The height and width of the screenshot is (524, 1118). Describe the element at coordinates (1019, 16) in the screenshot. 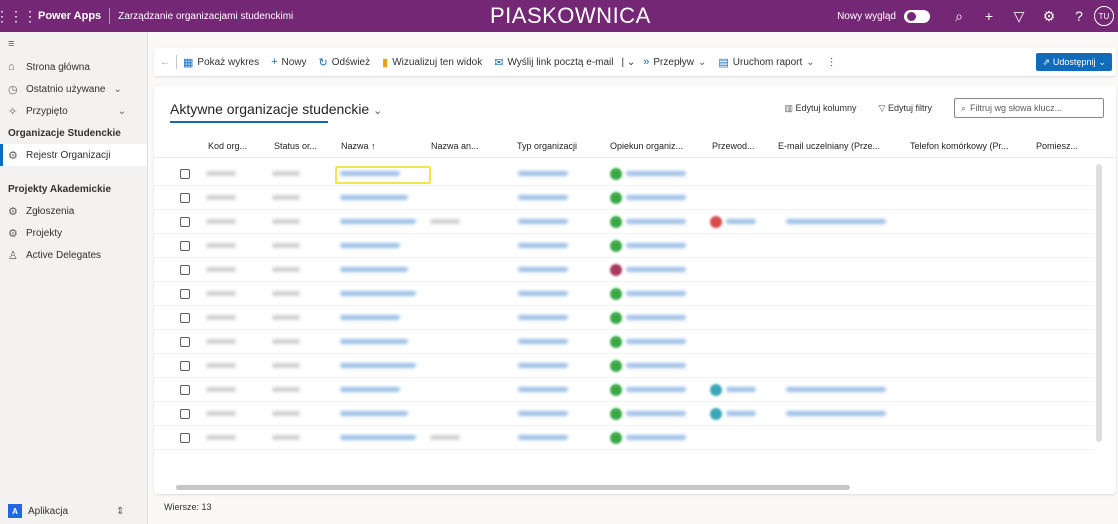

I see `filter-icon: ▽` at that location.